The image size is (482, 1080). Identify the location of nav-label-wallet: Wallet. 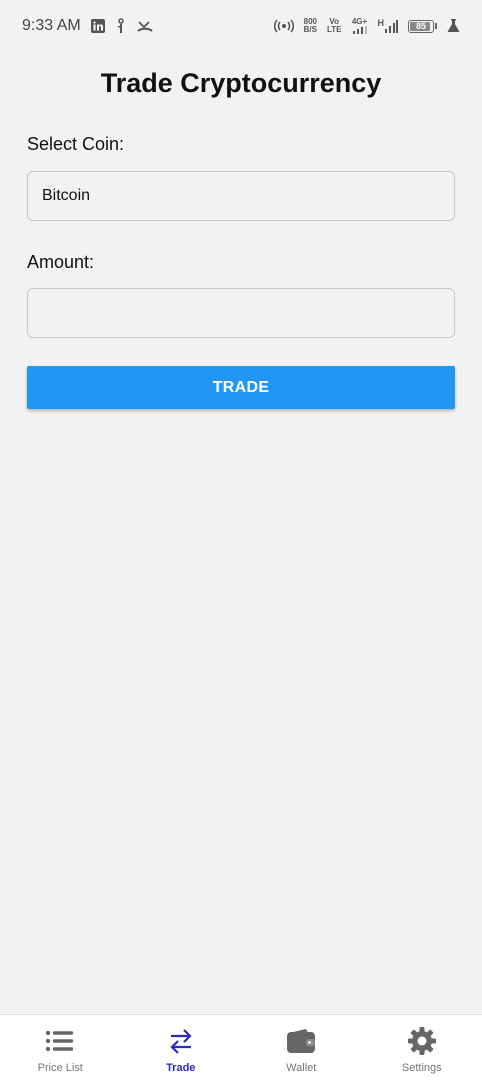
(301, 1068).